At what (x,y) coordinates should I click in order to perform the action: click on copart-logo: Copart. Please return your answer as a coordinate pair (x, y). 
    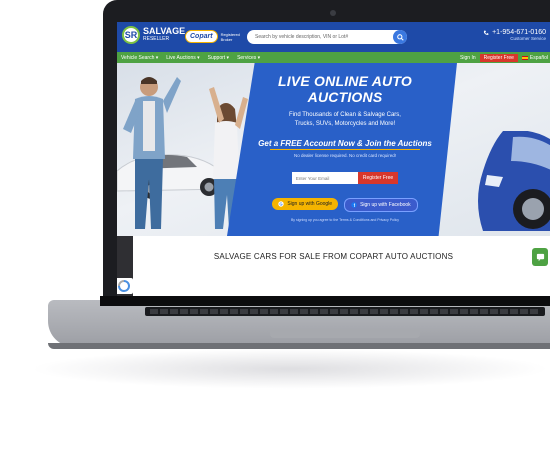
    Looking at the image, I should click on (201, 36).